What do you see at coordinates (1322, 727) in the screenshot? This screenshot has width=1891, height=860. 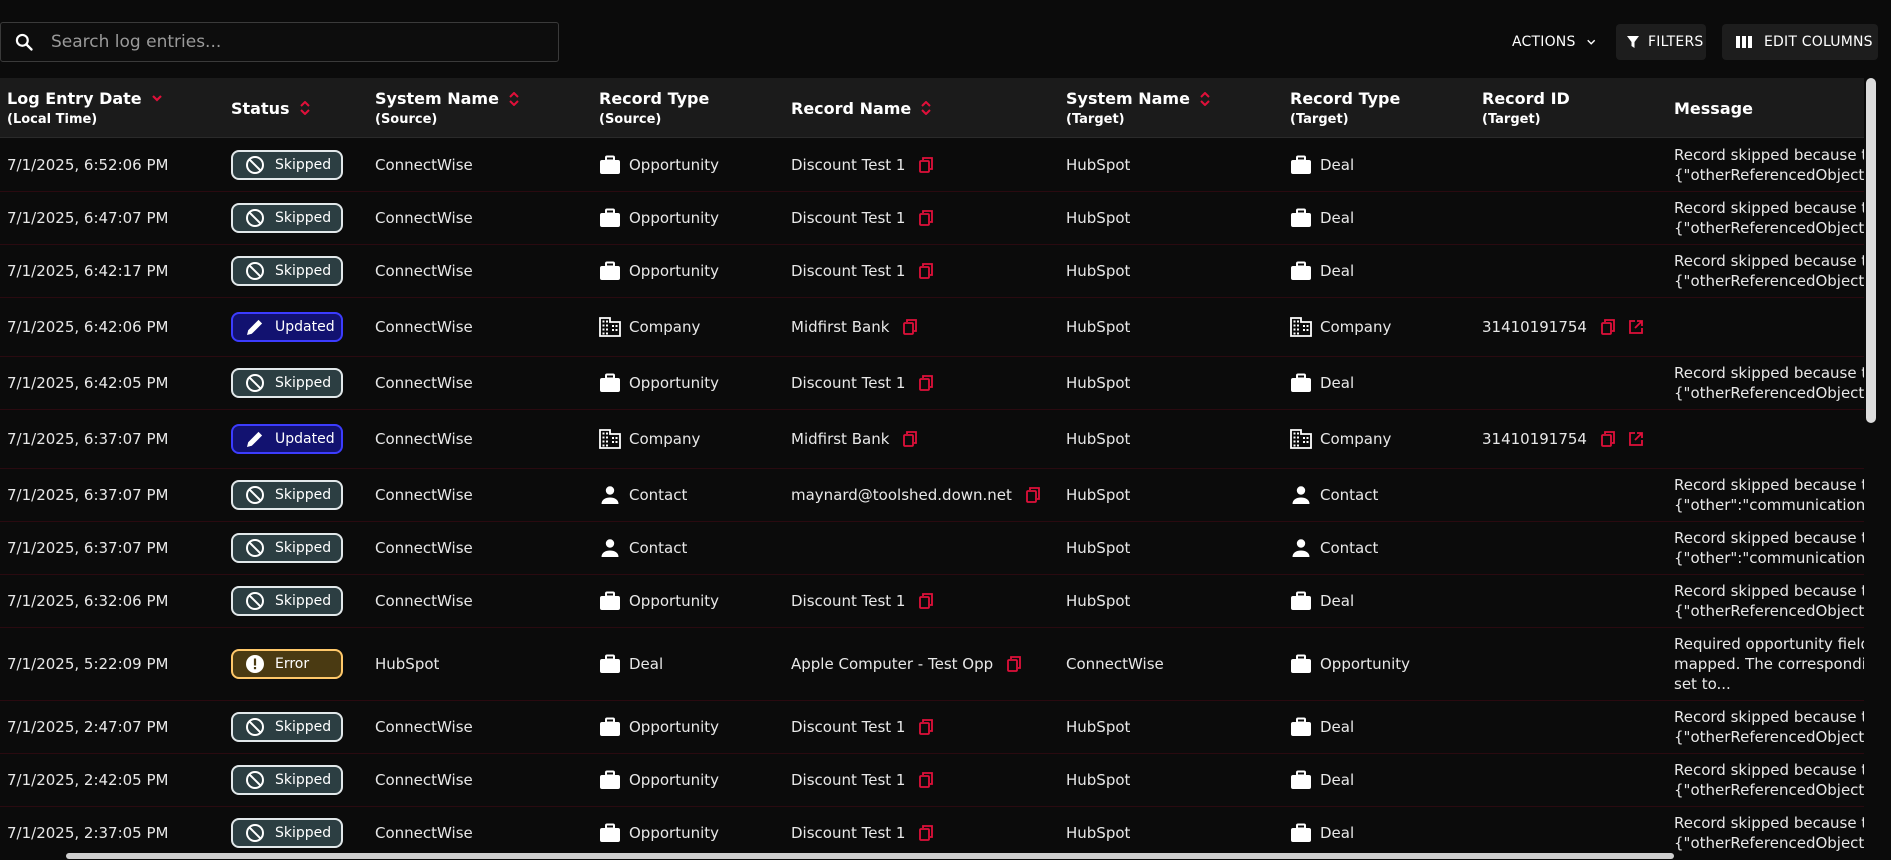 I see `target-record-type: Deal` at bounding box center [1322, 727].